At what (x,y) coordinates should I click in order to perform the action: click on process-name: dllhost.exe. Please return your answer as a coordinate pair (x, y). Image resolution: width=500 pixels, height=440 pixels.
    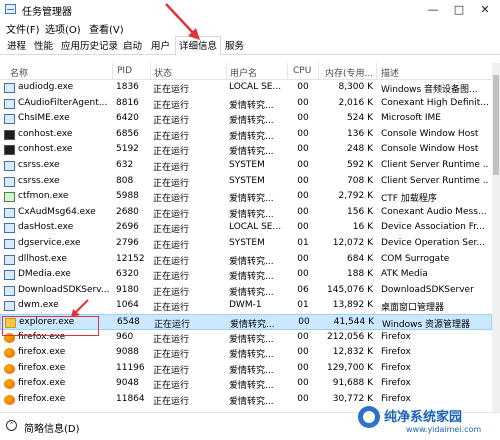
    Looking at the image, I should click on (42, 258).